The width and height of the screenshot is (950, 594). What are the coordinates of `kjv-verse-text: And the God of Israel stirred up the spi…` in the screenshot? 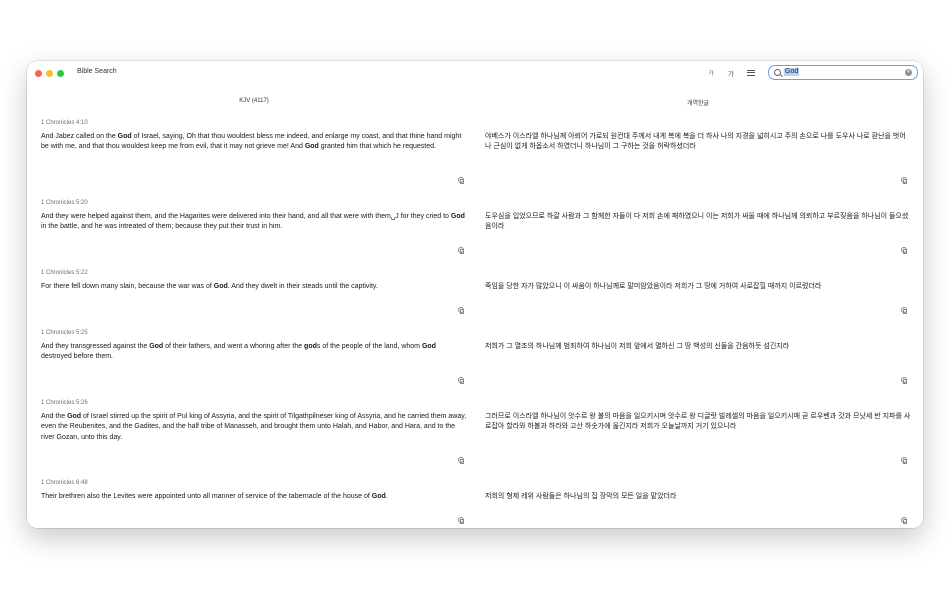 It's located at (254, 427).